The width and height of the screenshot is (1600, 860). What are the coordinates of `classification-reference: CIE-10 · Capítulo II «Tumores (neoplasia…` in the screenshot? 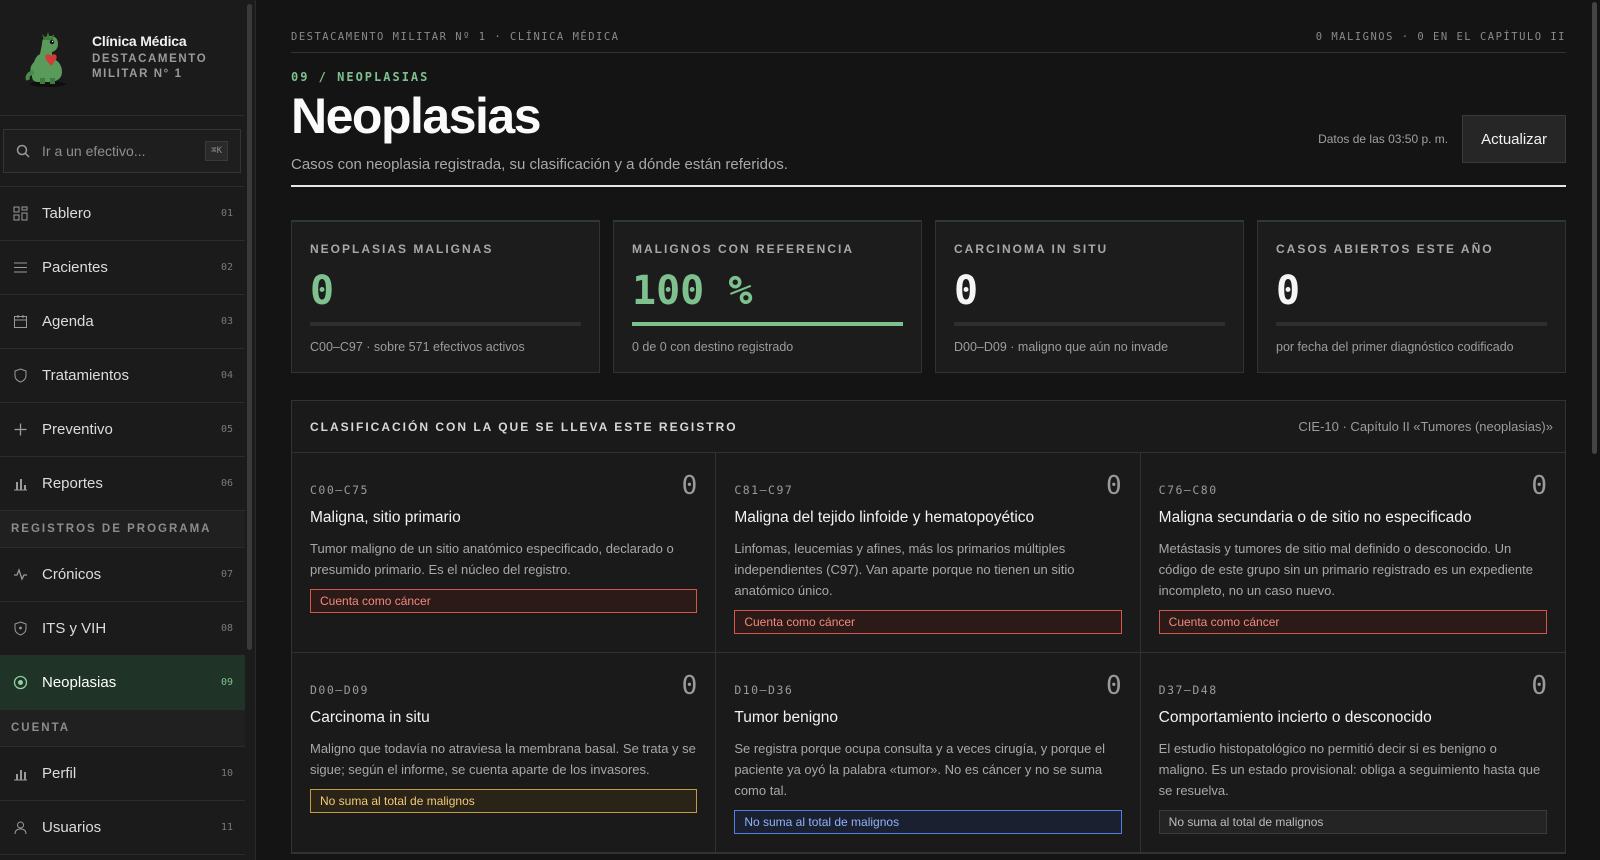 It's located at (1425, 426).